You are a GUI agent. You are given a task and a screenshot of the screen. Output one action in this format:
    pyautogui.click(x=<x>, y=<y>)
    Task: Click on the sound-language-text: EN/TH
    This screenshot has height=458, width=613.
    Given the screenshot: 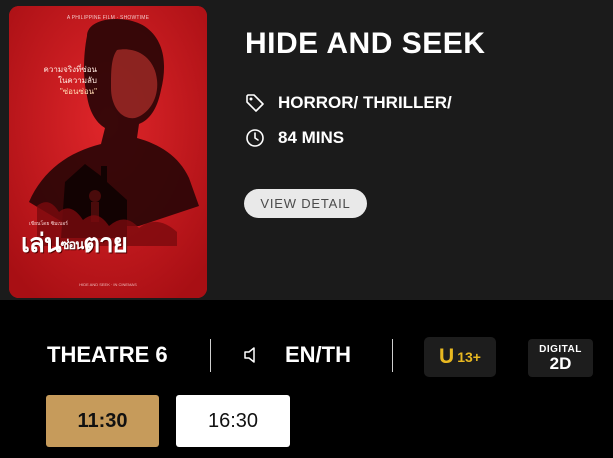 What is the action you would take?
    pyautogui.click(x=318, y=354)
    